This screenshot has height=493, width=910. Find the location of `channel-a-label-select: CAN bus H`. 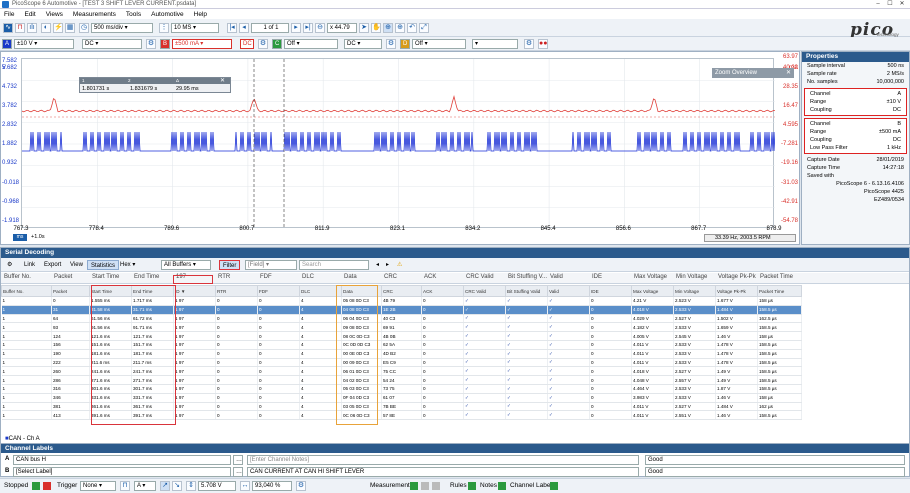

channel-a-label-select: CAN bus H is located at coordinates (122, 460).